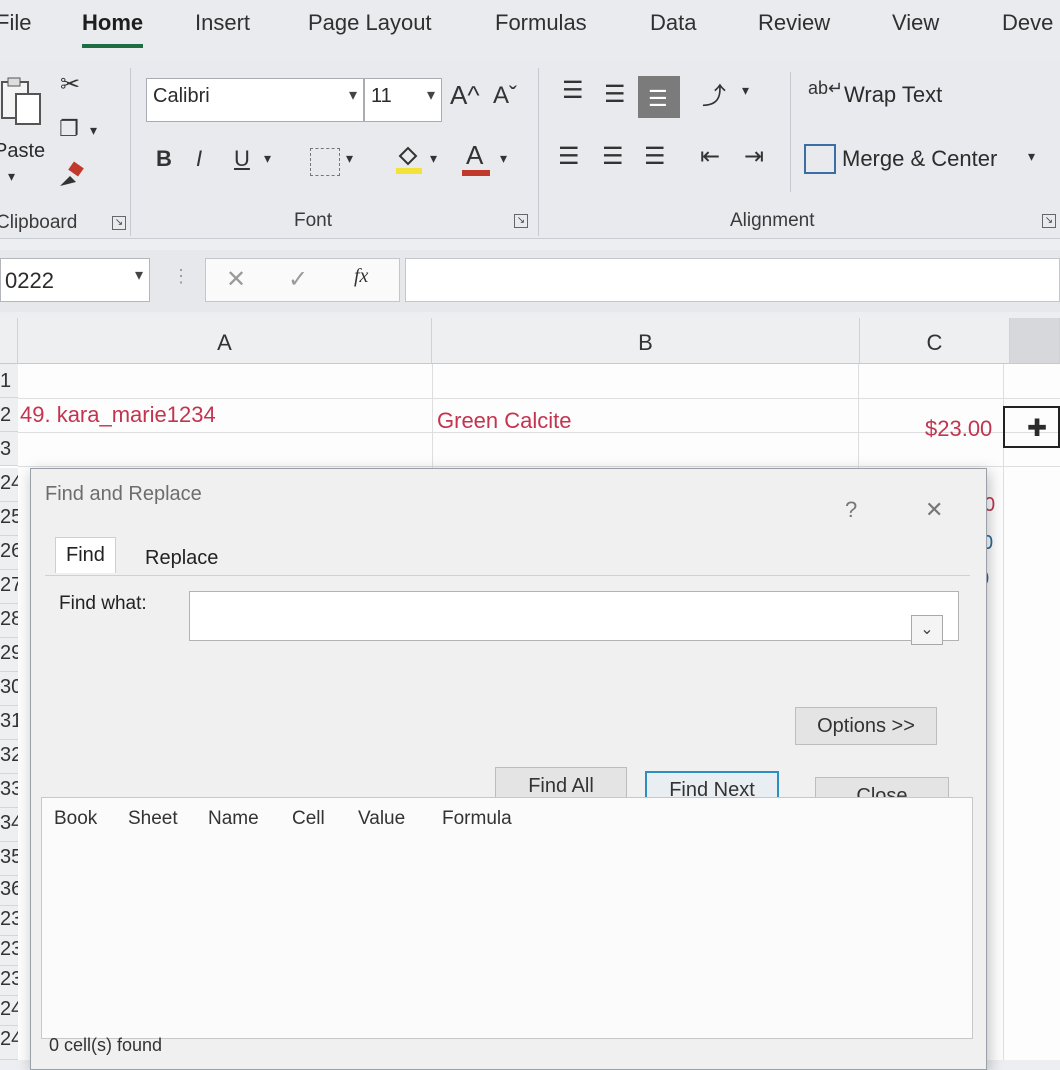 The image size is (1060, 1070). Describe the element at coordinates (9, 553) in the screenshot. I see `row-header: 26` at that location.